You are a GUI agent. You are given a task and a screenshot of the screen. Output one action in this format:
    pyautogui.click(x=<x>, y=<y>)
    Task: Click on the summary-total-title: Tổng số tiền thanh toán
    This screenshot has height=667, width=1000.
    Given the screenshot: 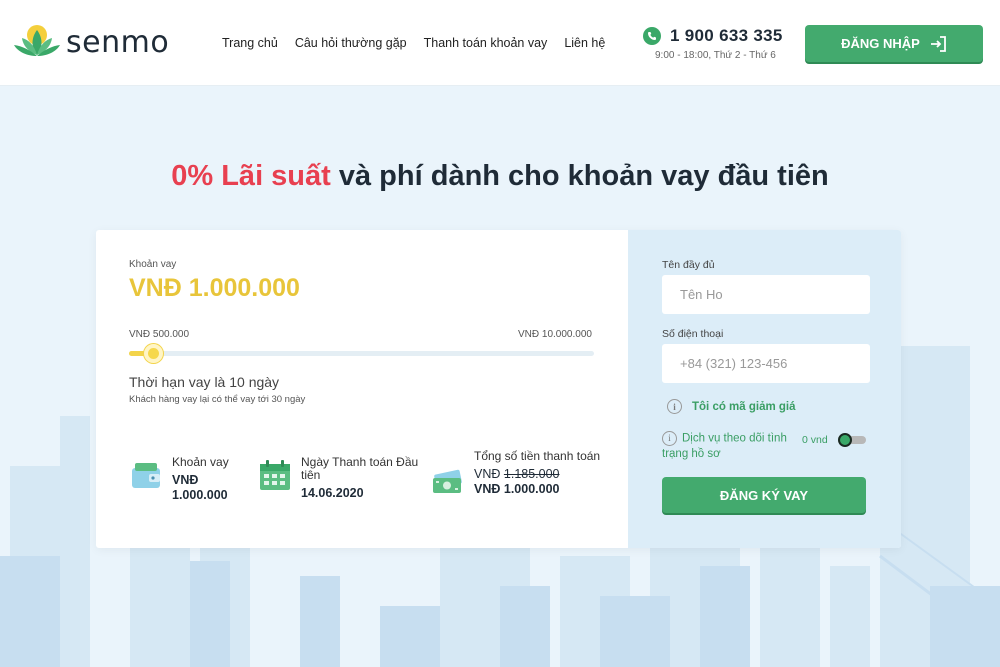 What is the action you would take?
    pyautogui.click(x=537, y=456)
    